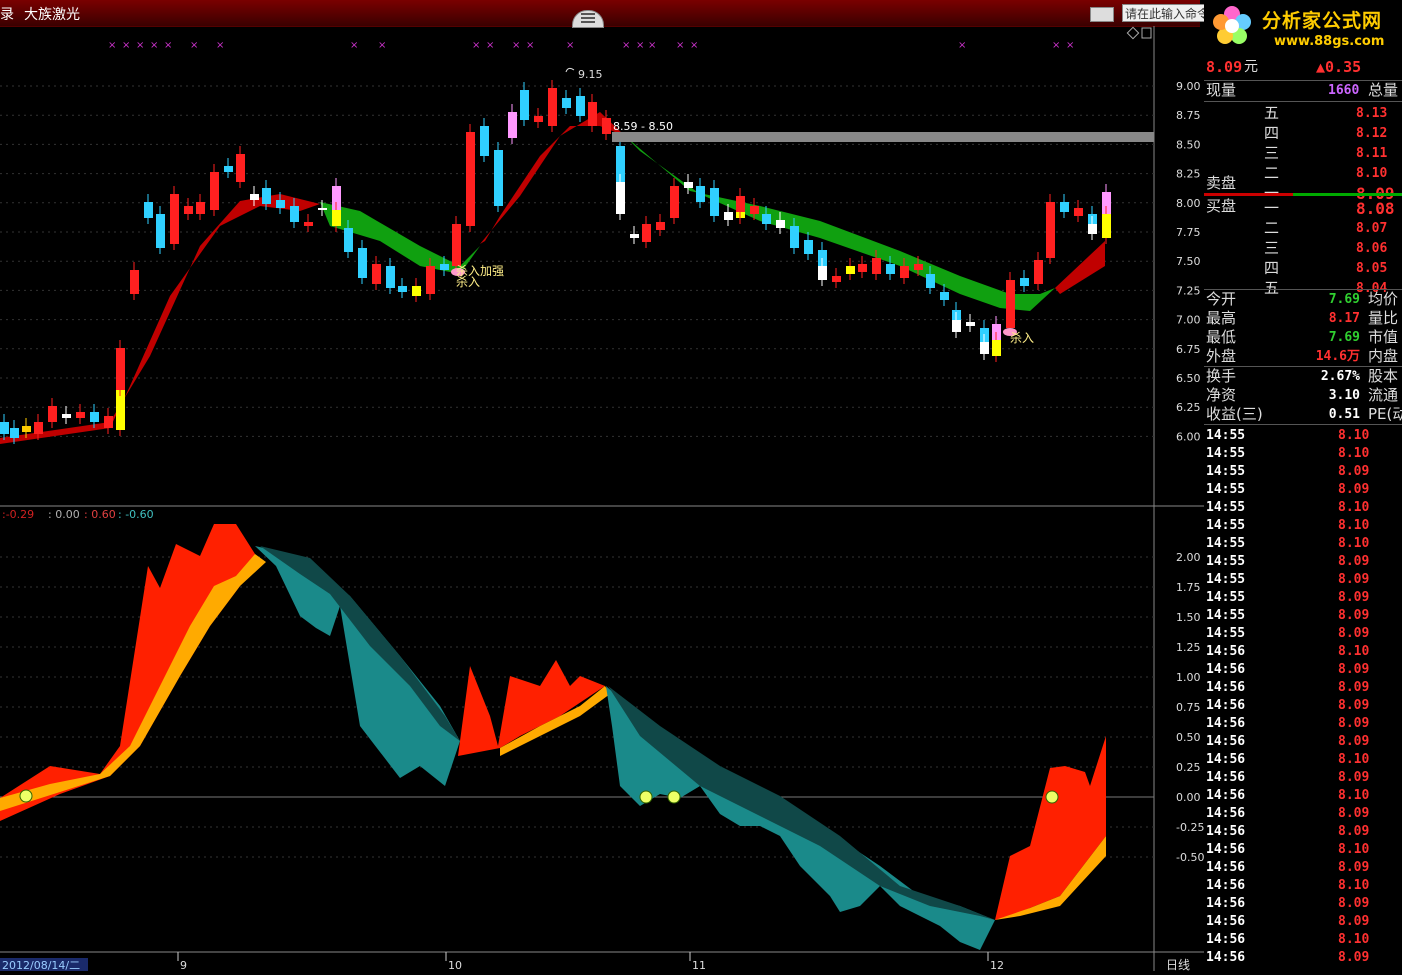 The width and height of the screenshot is (1402, 975). What do you see at coordinates (1188, 587) in the screenshot?
I see `indicator-tick-label: 1.75` at bounding box center [1188, 587].